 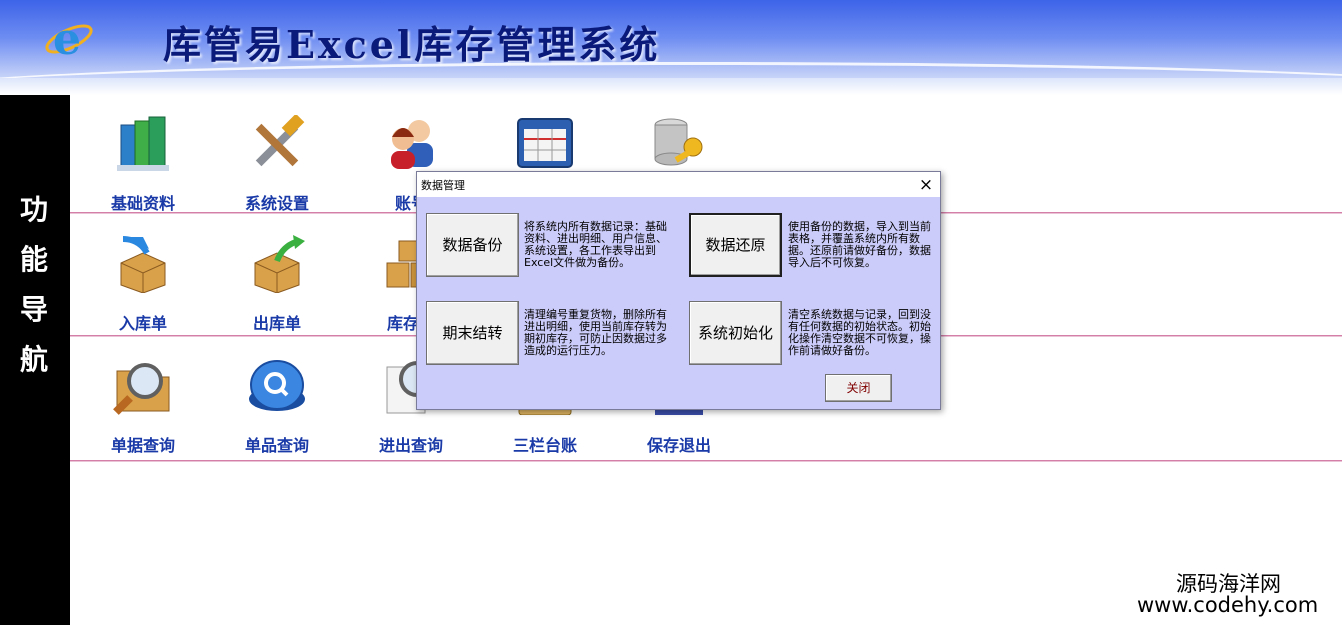 I want to click on tile-label: 保存退出, so click(x=678, y=445).